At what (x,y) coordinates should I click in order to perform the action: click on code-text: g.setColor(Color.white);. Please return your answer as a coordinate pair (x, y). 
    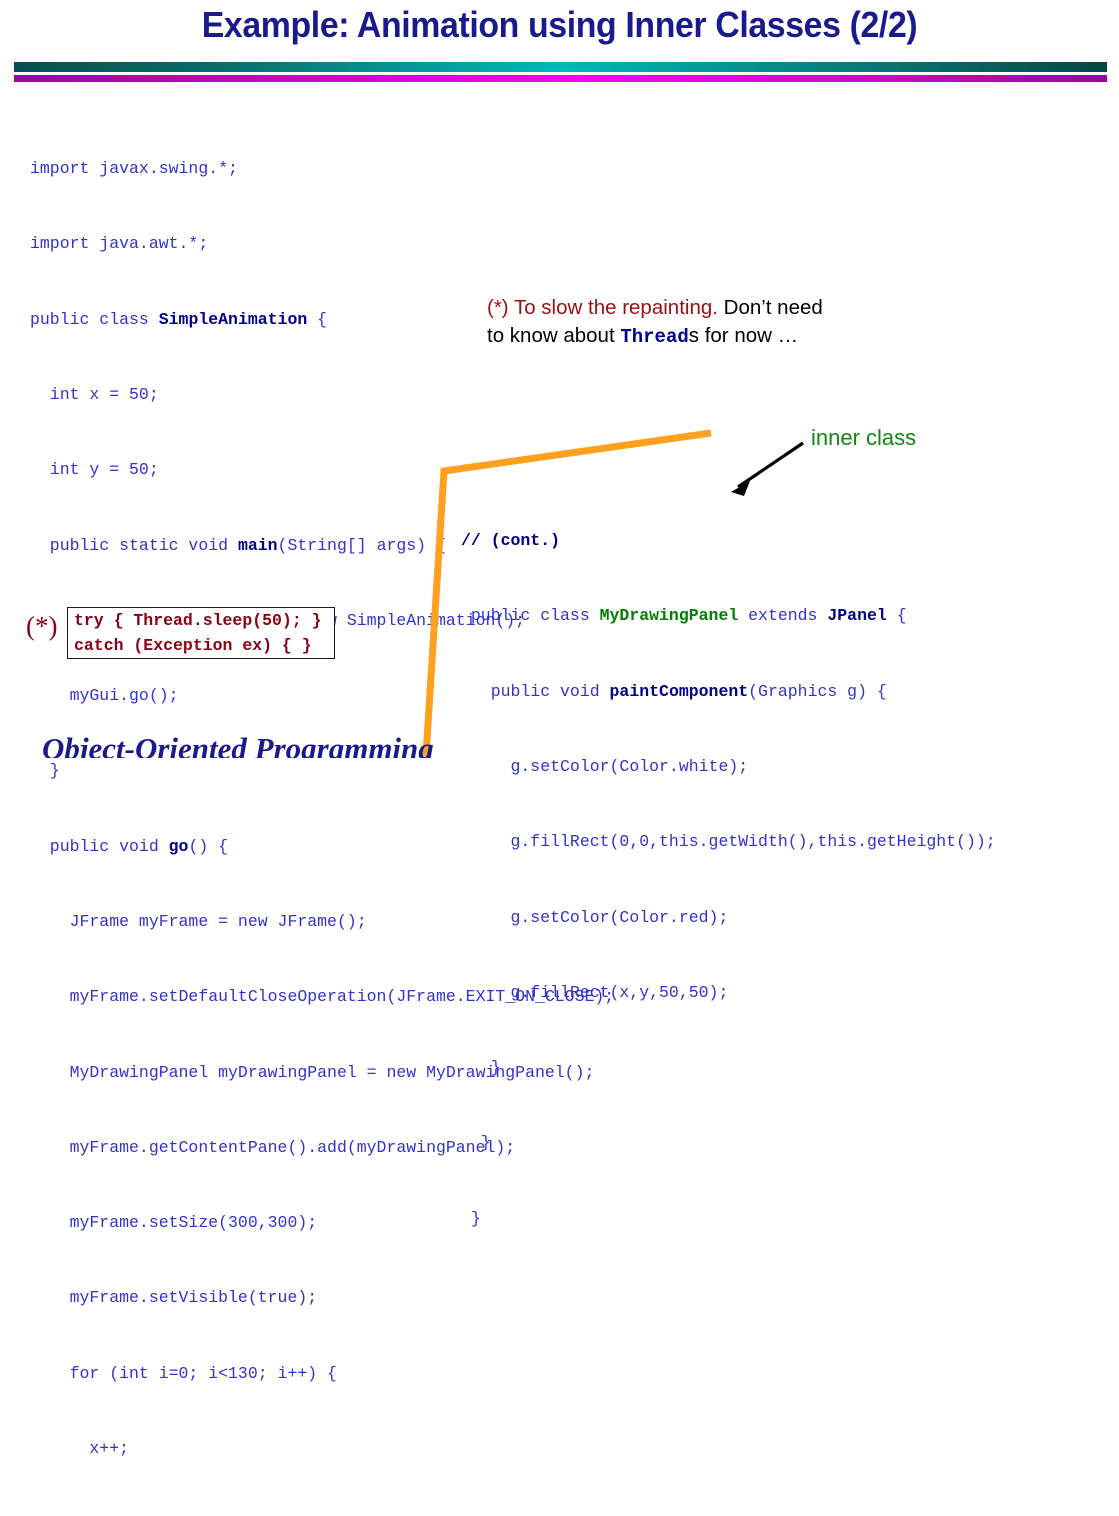
    Looking at the image, I should click on (605, 767).